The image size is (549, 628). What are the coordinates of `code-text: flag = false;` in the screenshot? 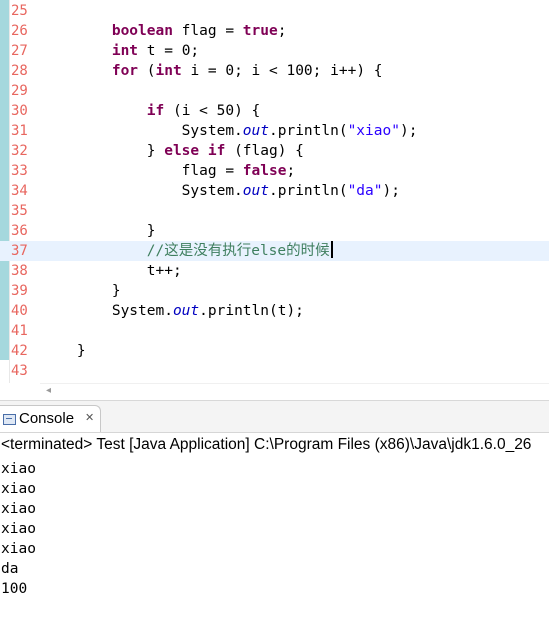 It's located at (169, 171).